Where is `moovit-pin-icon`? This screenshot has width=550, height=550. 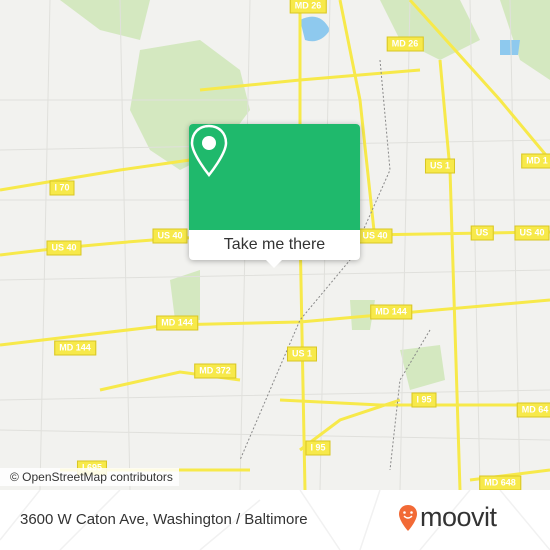
moovit-pin-icon is located at coordinates (408, 517).